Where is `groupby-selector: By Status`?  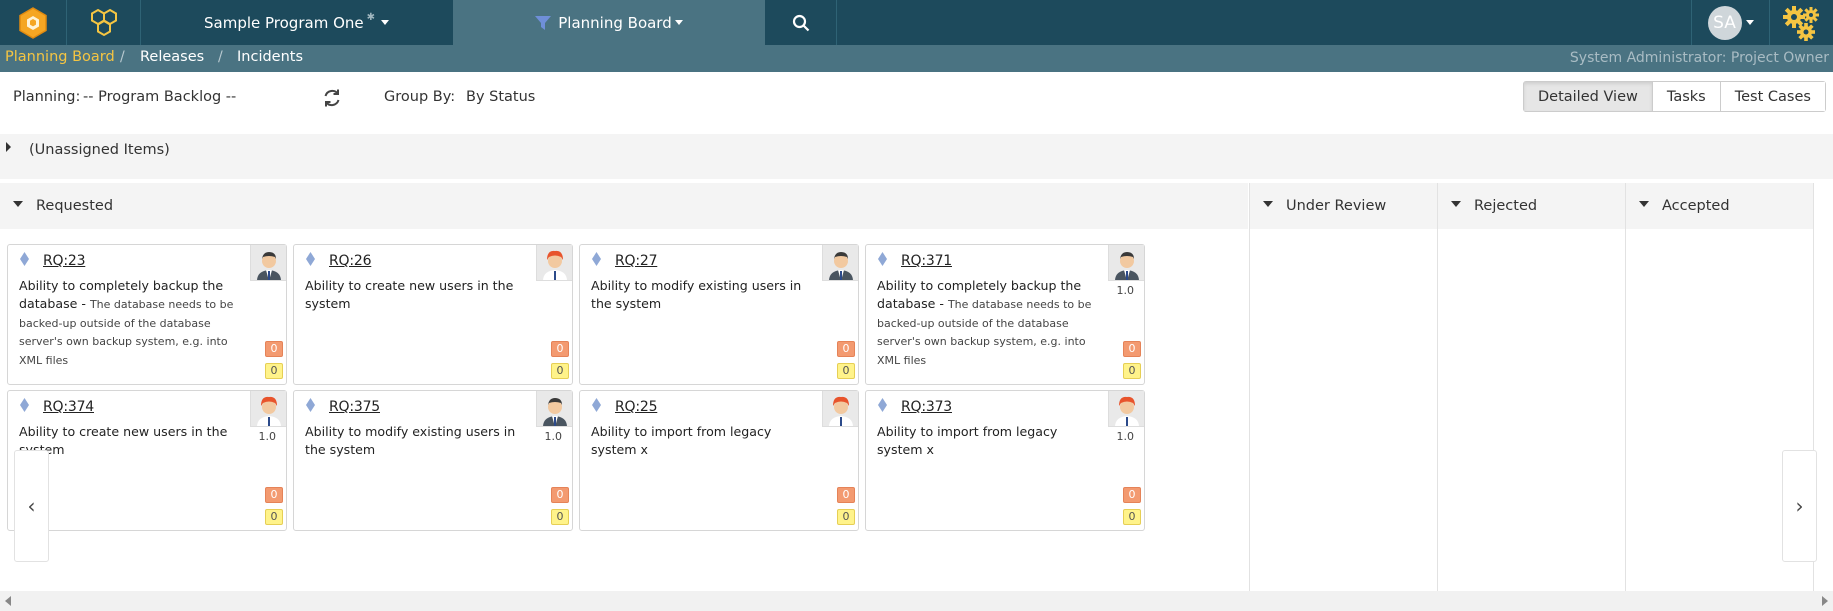 groupby-selector: By Status is located at coordinates (500, 97).